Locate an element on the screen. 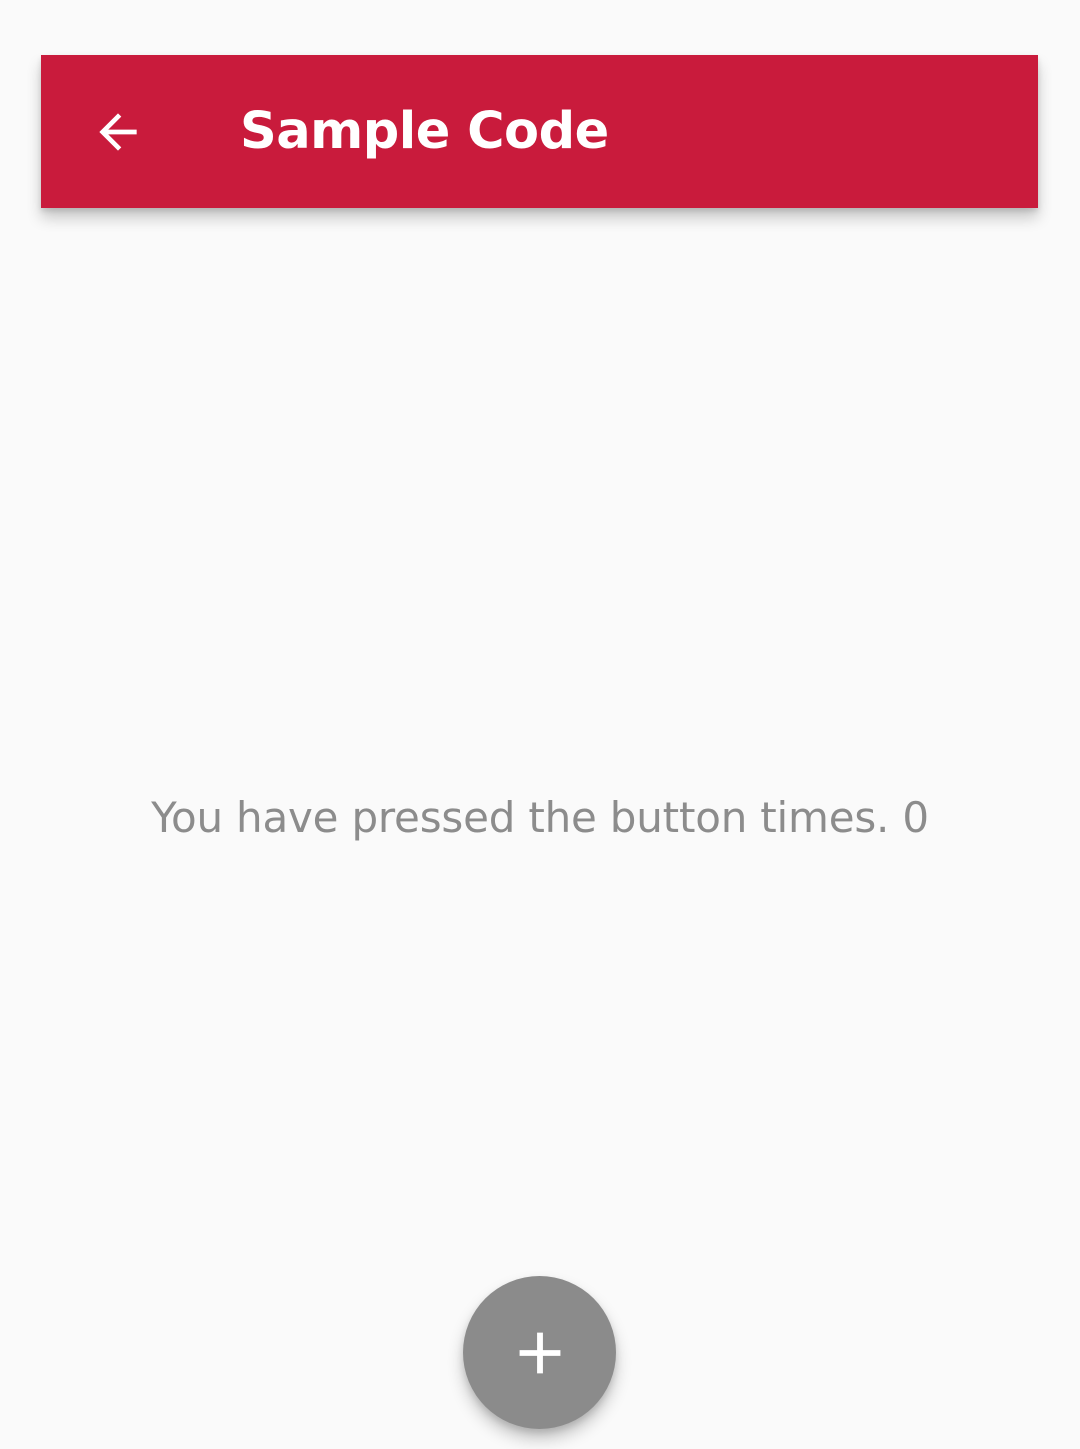 This screenshot has height=1449, width=1080. increment-fab-button is located at coordinates (539, 1352).